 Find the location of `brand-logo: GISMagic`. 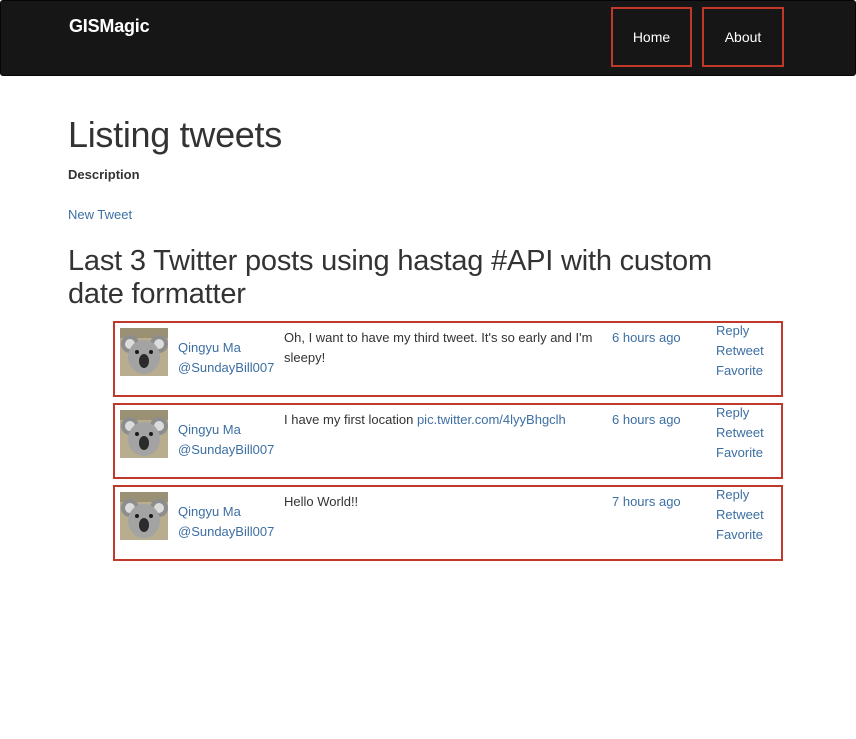

brand-logo: GISMagic is located at coordinates (109, 26).